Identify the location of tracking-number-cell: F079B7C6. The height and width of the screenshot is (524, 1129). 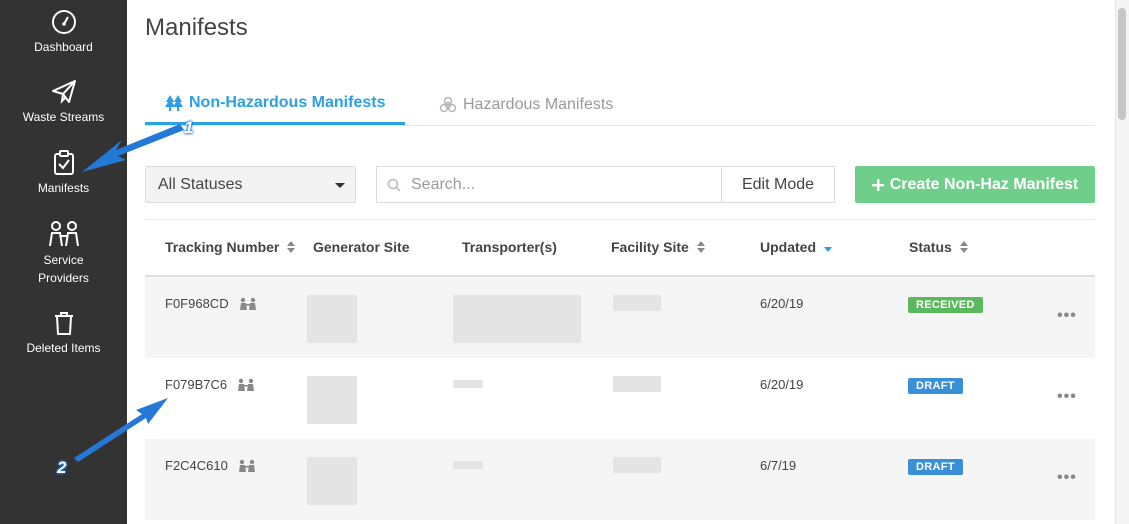
(210, 384).